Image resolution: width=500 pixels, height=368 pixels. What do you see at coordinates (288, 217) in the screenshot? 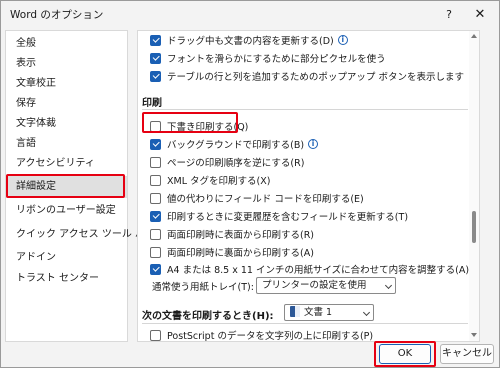
I see `option-label: 印刷するときに変更履歴を含むフィールドを更新する(T)` at bounding box center [288, 217].